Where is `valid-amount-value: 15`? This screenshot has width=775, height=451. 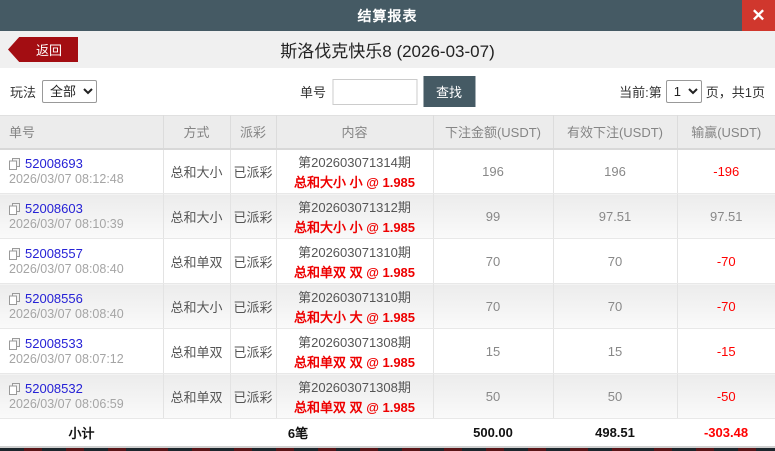
valid-amount-value: 15 is located at coordinates (615, 351).